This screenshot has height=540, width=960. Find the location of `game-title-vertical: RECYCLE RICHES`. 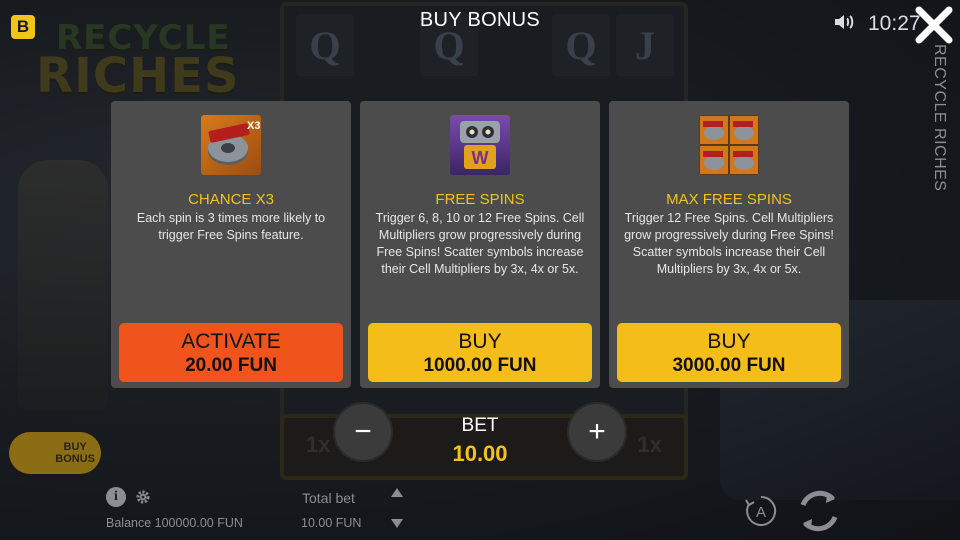

game-title-vertical: RECYCLE RICHES is located at coordinates (939, 118).